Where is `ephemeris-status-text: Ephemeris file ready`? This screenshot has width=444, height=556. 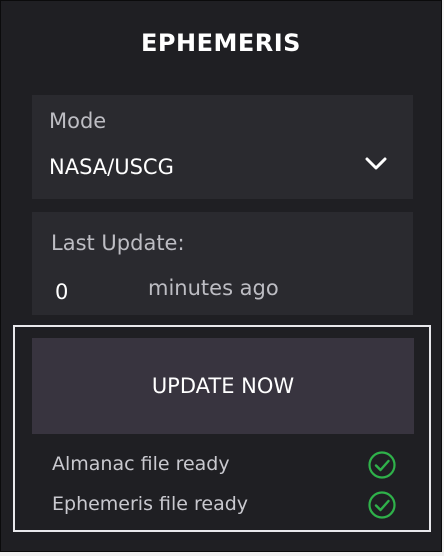
ephemeris-status-text: Ephemeris file ready is located at coordinates (150, 504).